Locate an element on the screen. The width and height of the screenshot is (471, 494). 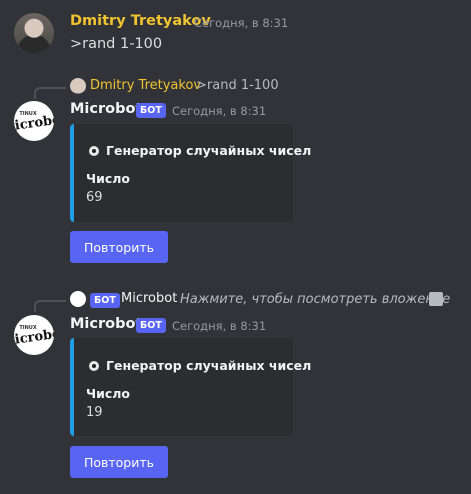
reply-bot-badge: БОТ is located at coordinates (105, 300).